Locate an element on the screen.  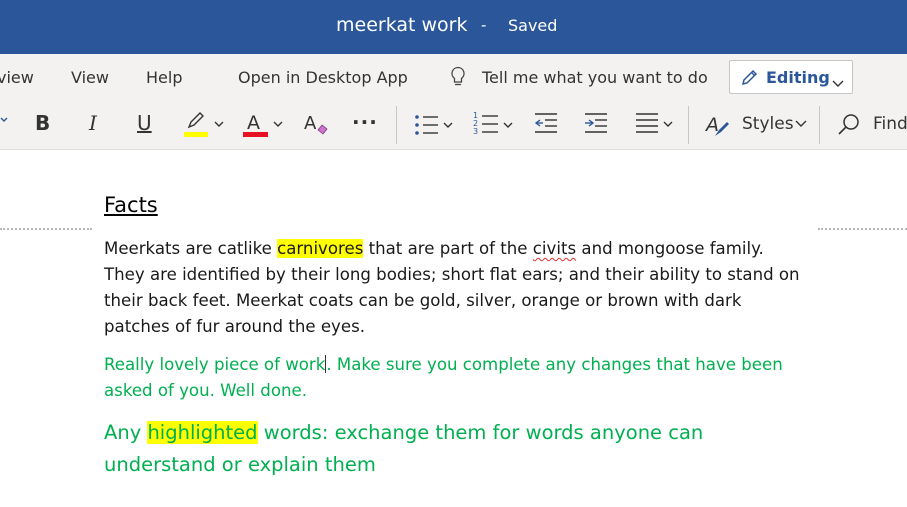
svg-text: 3 is located at coordinates (475, 131).